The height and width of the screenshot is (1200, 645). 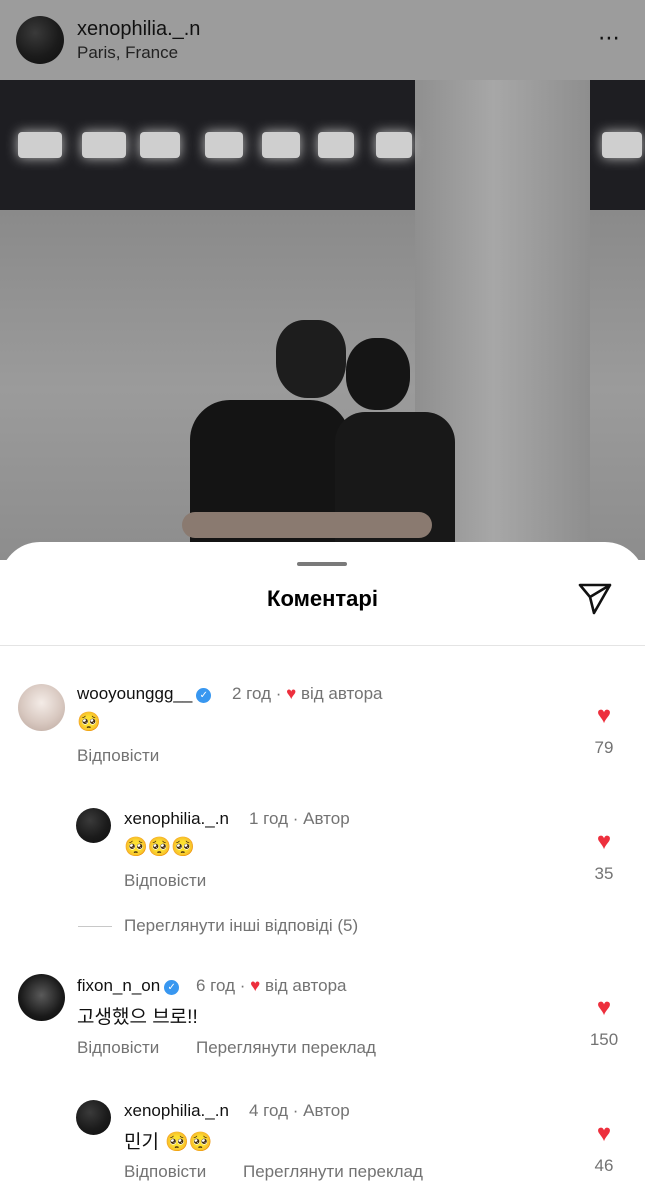 What do you see at coordinates (127, 53) in the screenshot?
I see `post-location: Paris, France` at bounding box center [127, 53].